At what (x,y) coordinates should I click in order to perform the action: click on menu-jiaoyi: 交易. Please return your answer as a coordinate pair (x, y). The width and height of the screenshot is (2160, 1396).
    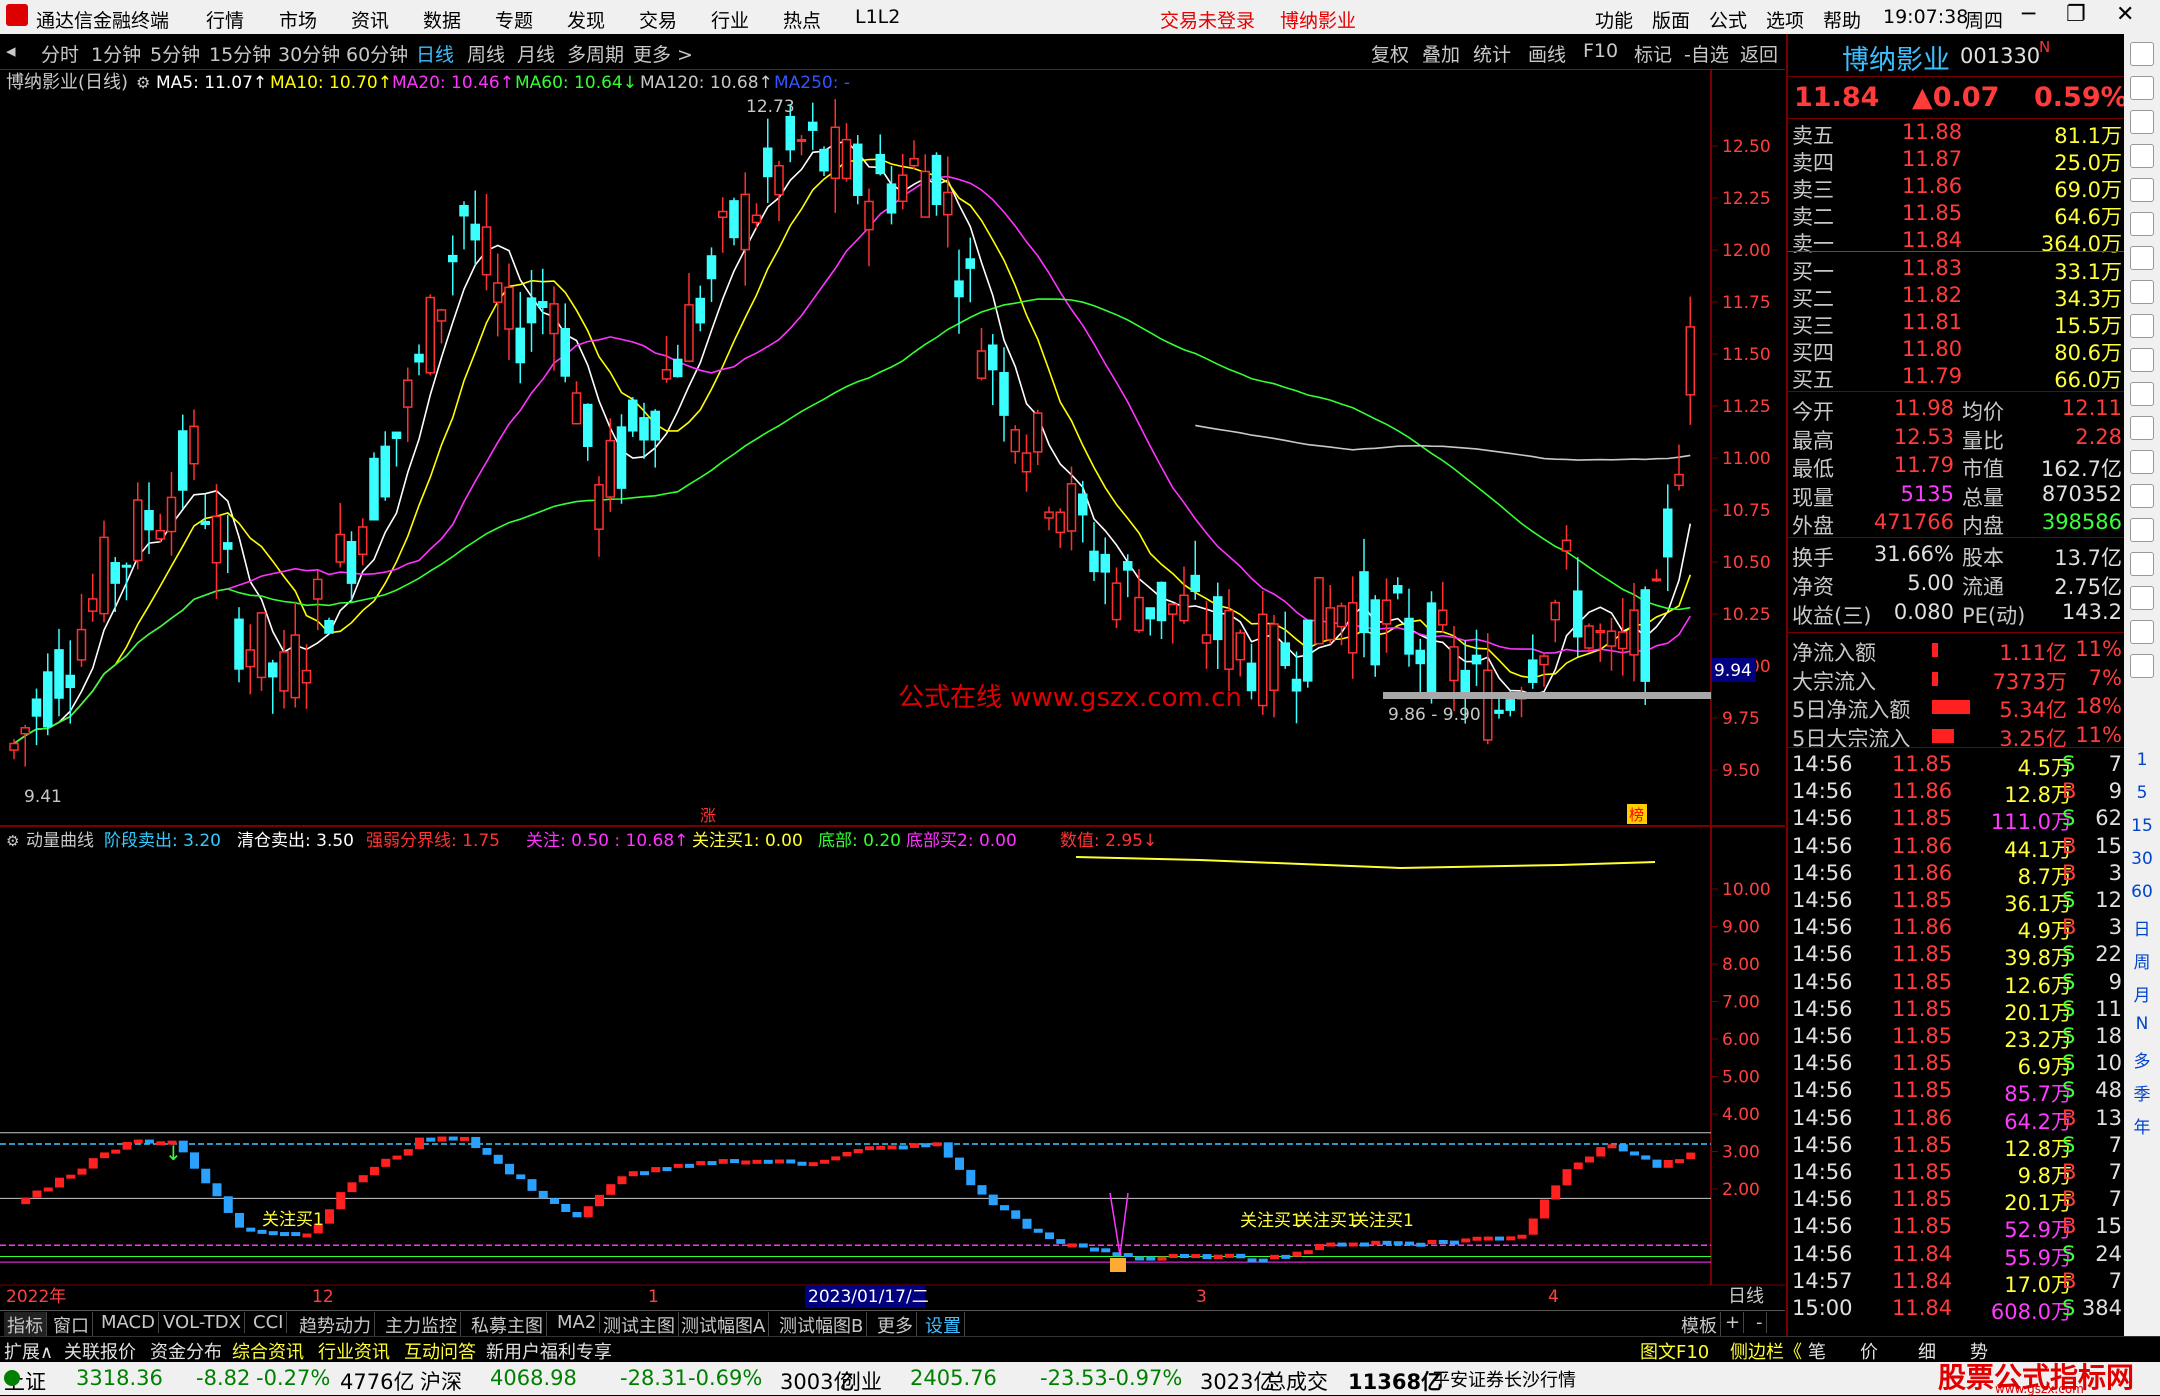
    Looking at the image, I should click on (658, 19).